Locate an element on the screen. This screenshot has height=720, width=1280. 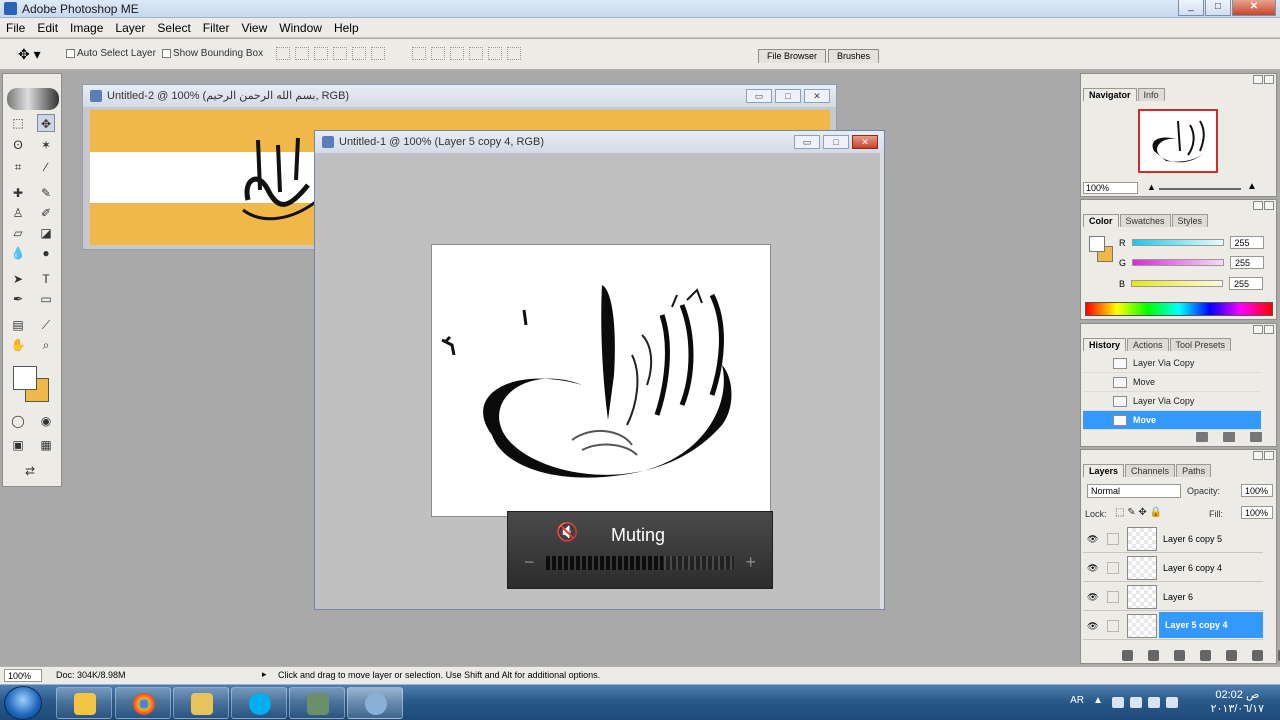
menu-view: View is located at coordinates (254, 27).